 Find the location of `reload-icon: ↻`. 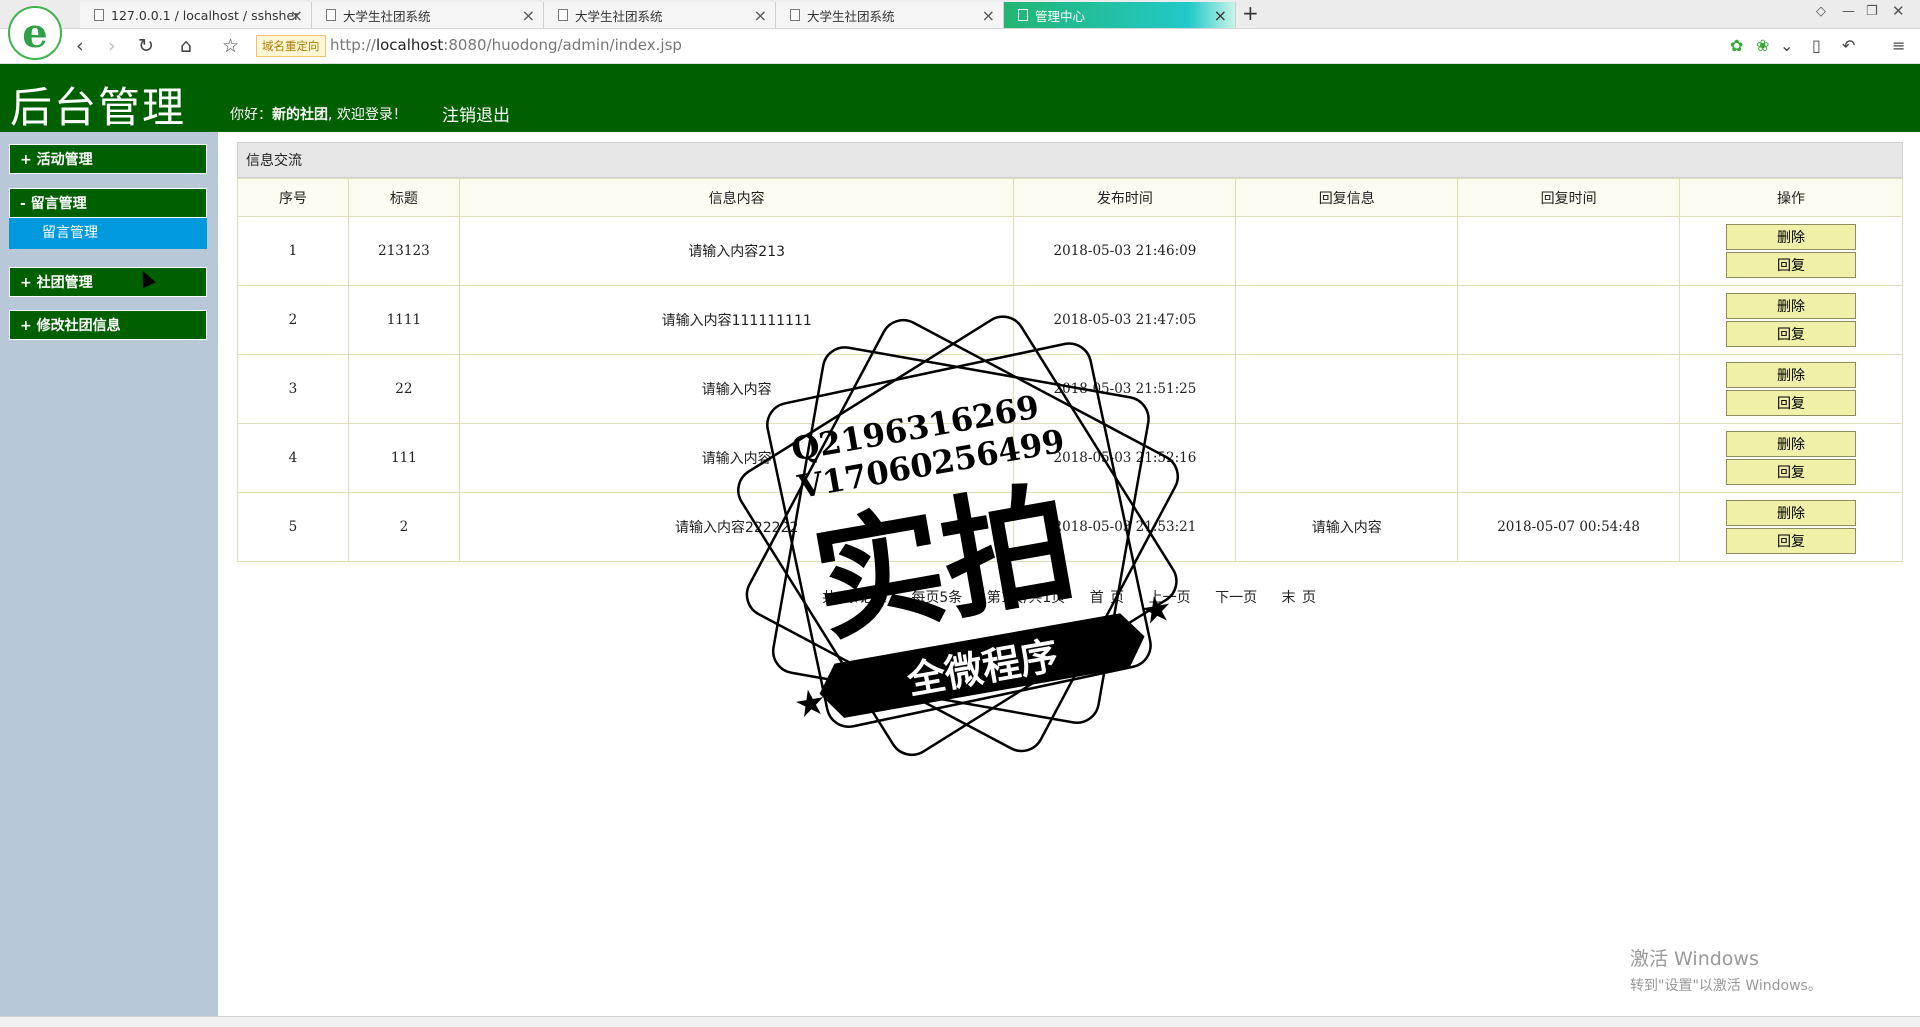

reload-icon: ↻ is located at coordinates (146, 46).